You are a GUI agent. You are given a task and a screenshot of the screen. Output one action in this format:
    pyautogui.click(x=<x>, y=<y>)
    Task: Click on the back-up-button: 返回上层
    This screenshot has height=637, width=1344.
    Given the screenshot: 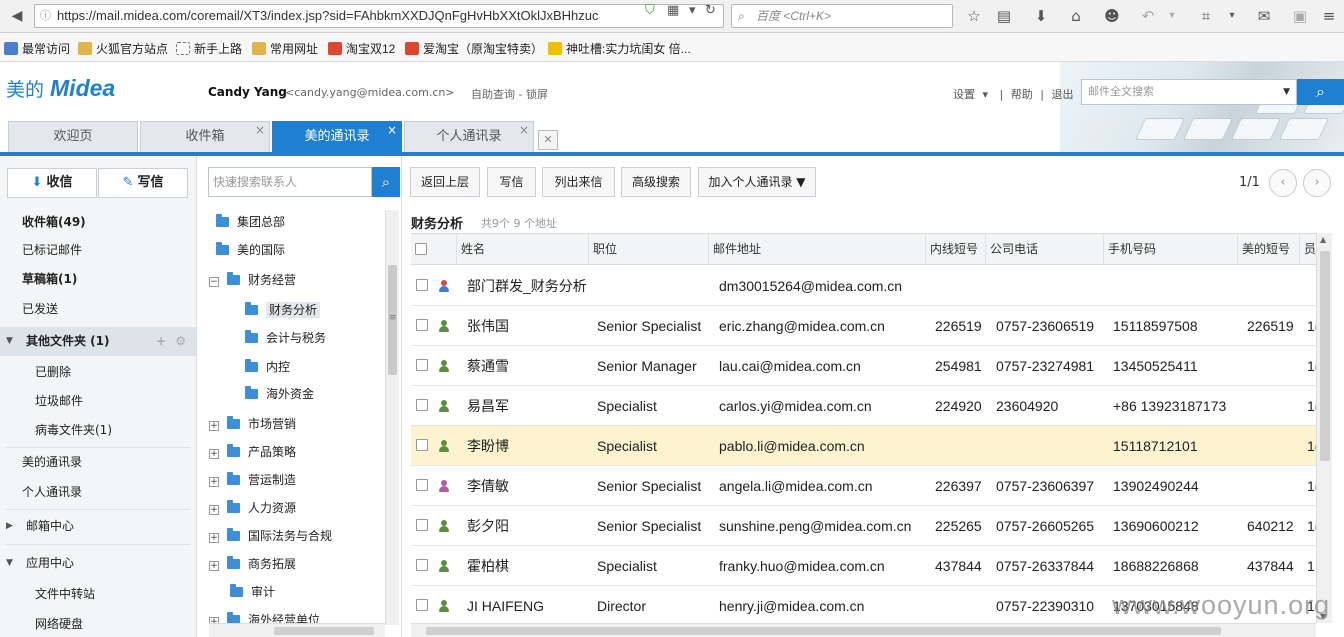 What is the action you would take?
    pyautogui.click(x=445, y=182)
    